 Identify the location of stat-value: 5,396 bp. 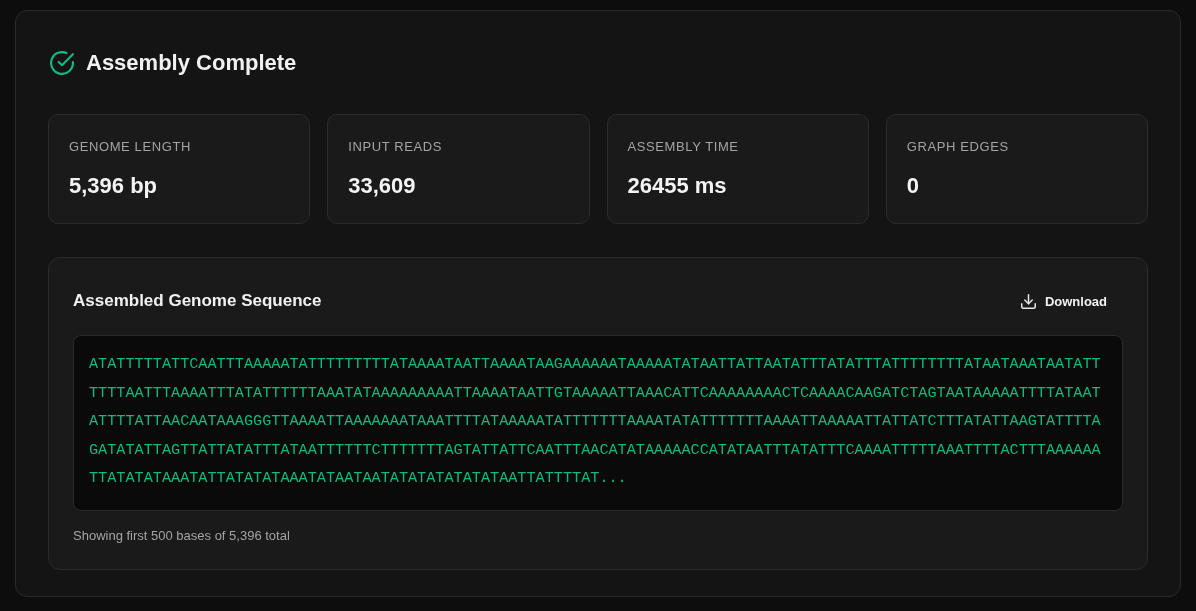
(114, 186).